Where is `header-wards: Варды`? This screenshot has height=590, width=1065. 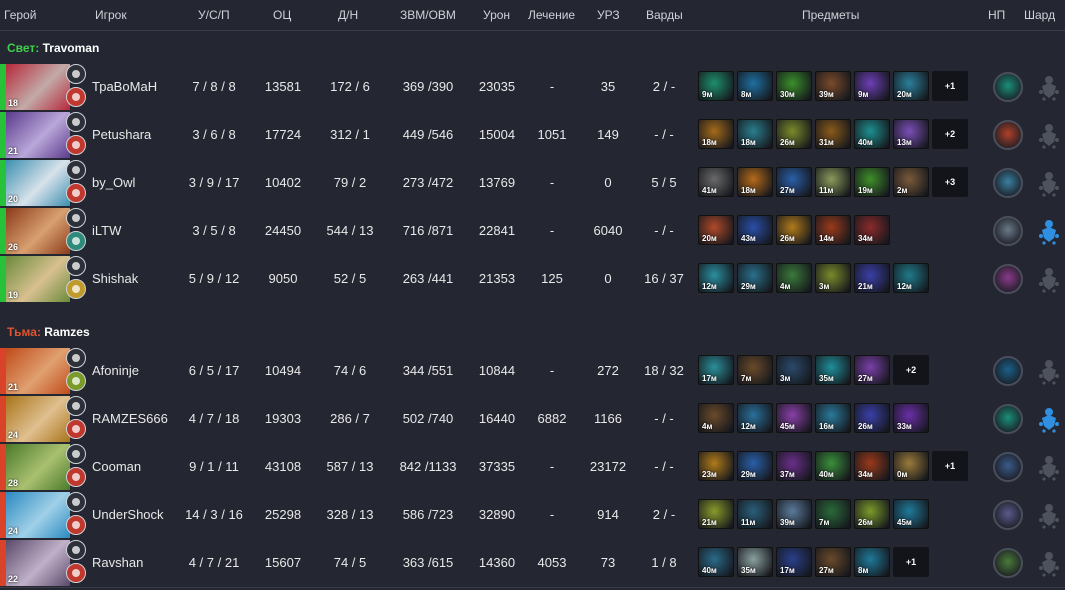 header-wards: Варды is located at coordinates (664, 15).